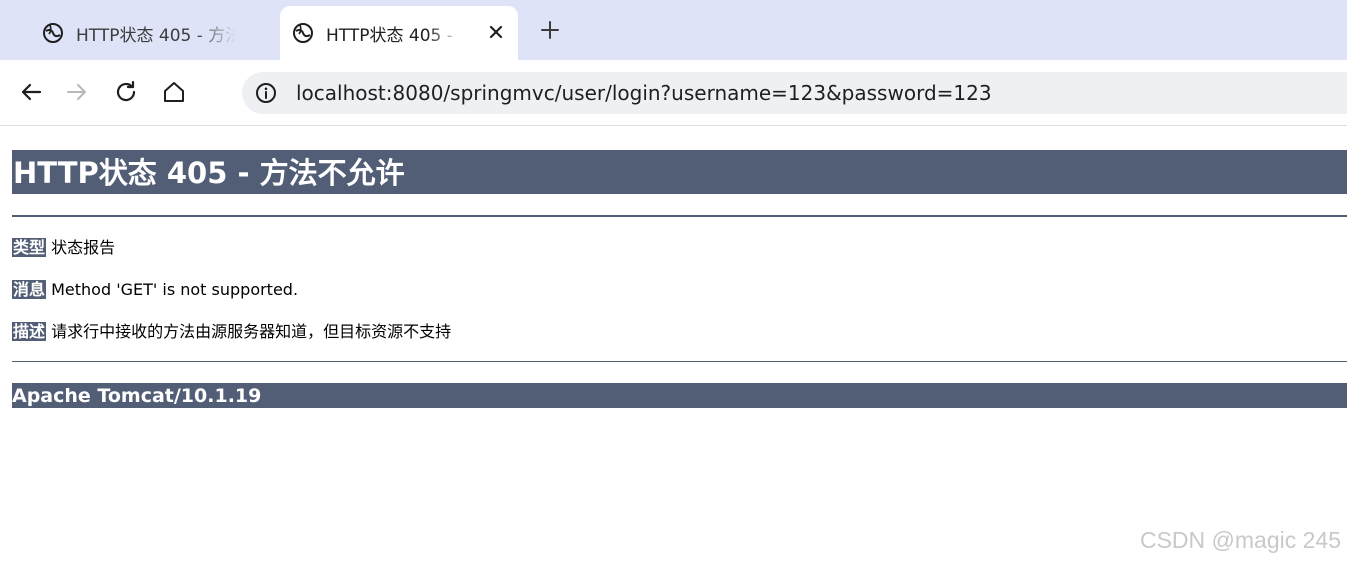 The height and width of the screenshot is (562, 1347). I want to click on plus-icon, so click(550, 30).